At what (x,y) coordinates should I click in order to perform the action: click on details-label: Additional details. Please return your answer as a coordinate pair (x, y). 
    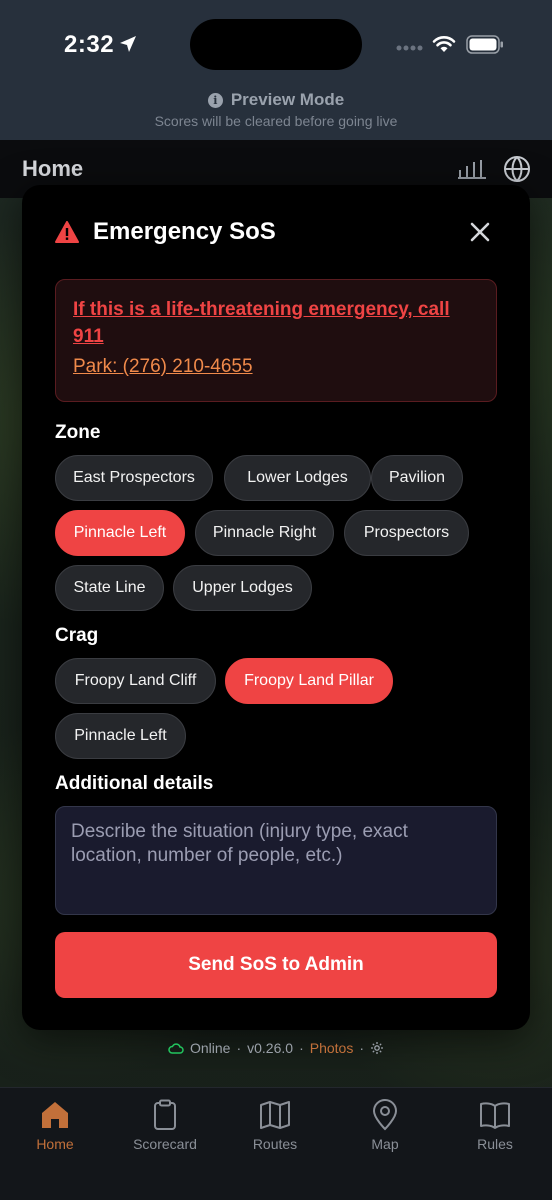
    Looking at the image, I should click on (134, 783).